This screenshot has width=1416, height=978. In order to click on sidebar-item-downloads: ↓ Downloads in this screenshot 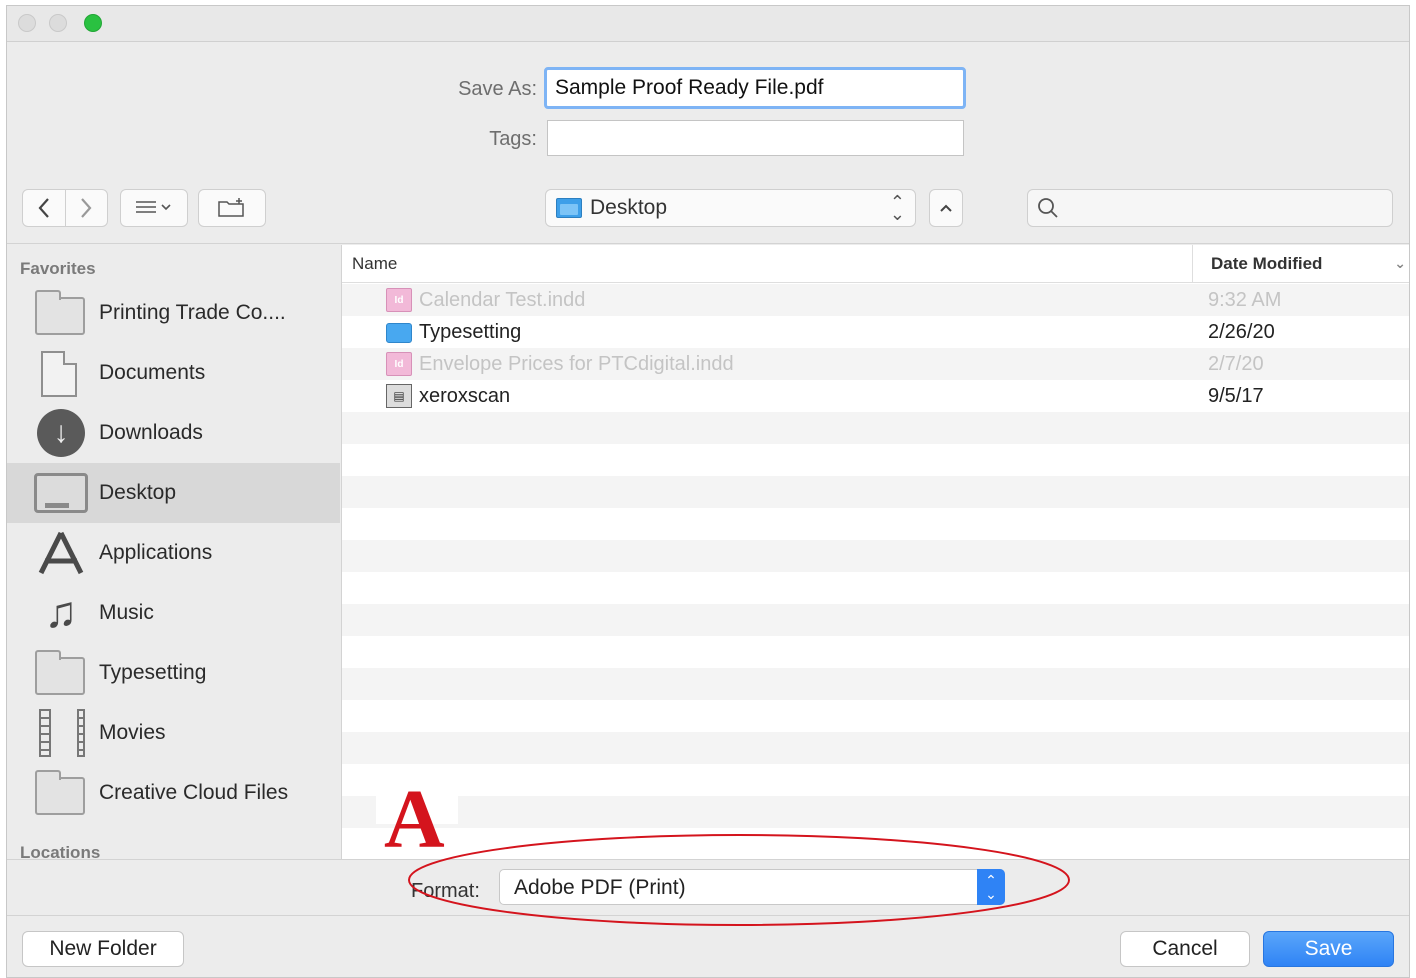, I will do `click(173, 433)`.